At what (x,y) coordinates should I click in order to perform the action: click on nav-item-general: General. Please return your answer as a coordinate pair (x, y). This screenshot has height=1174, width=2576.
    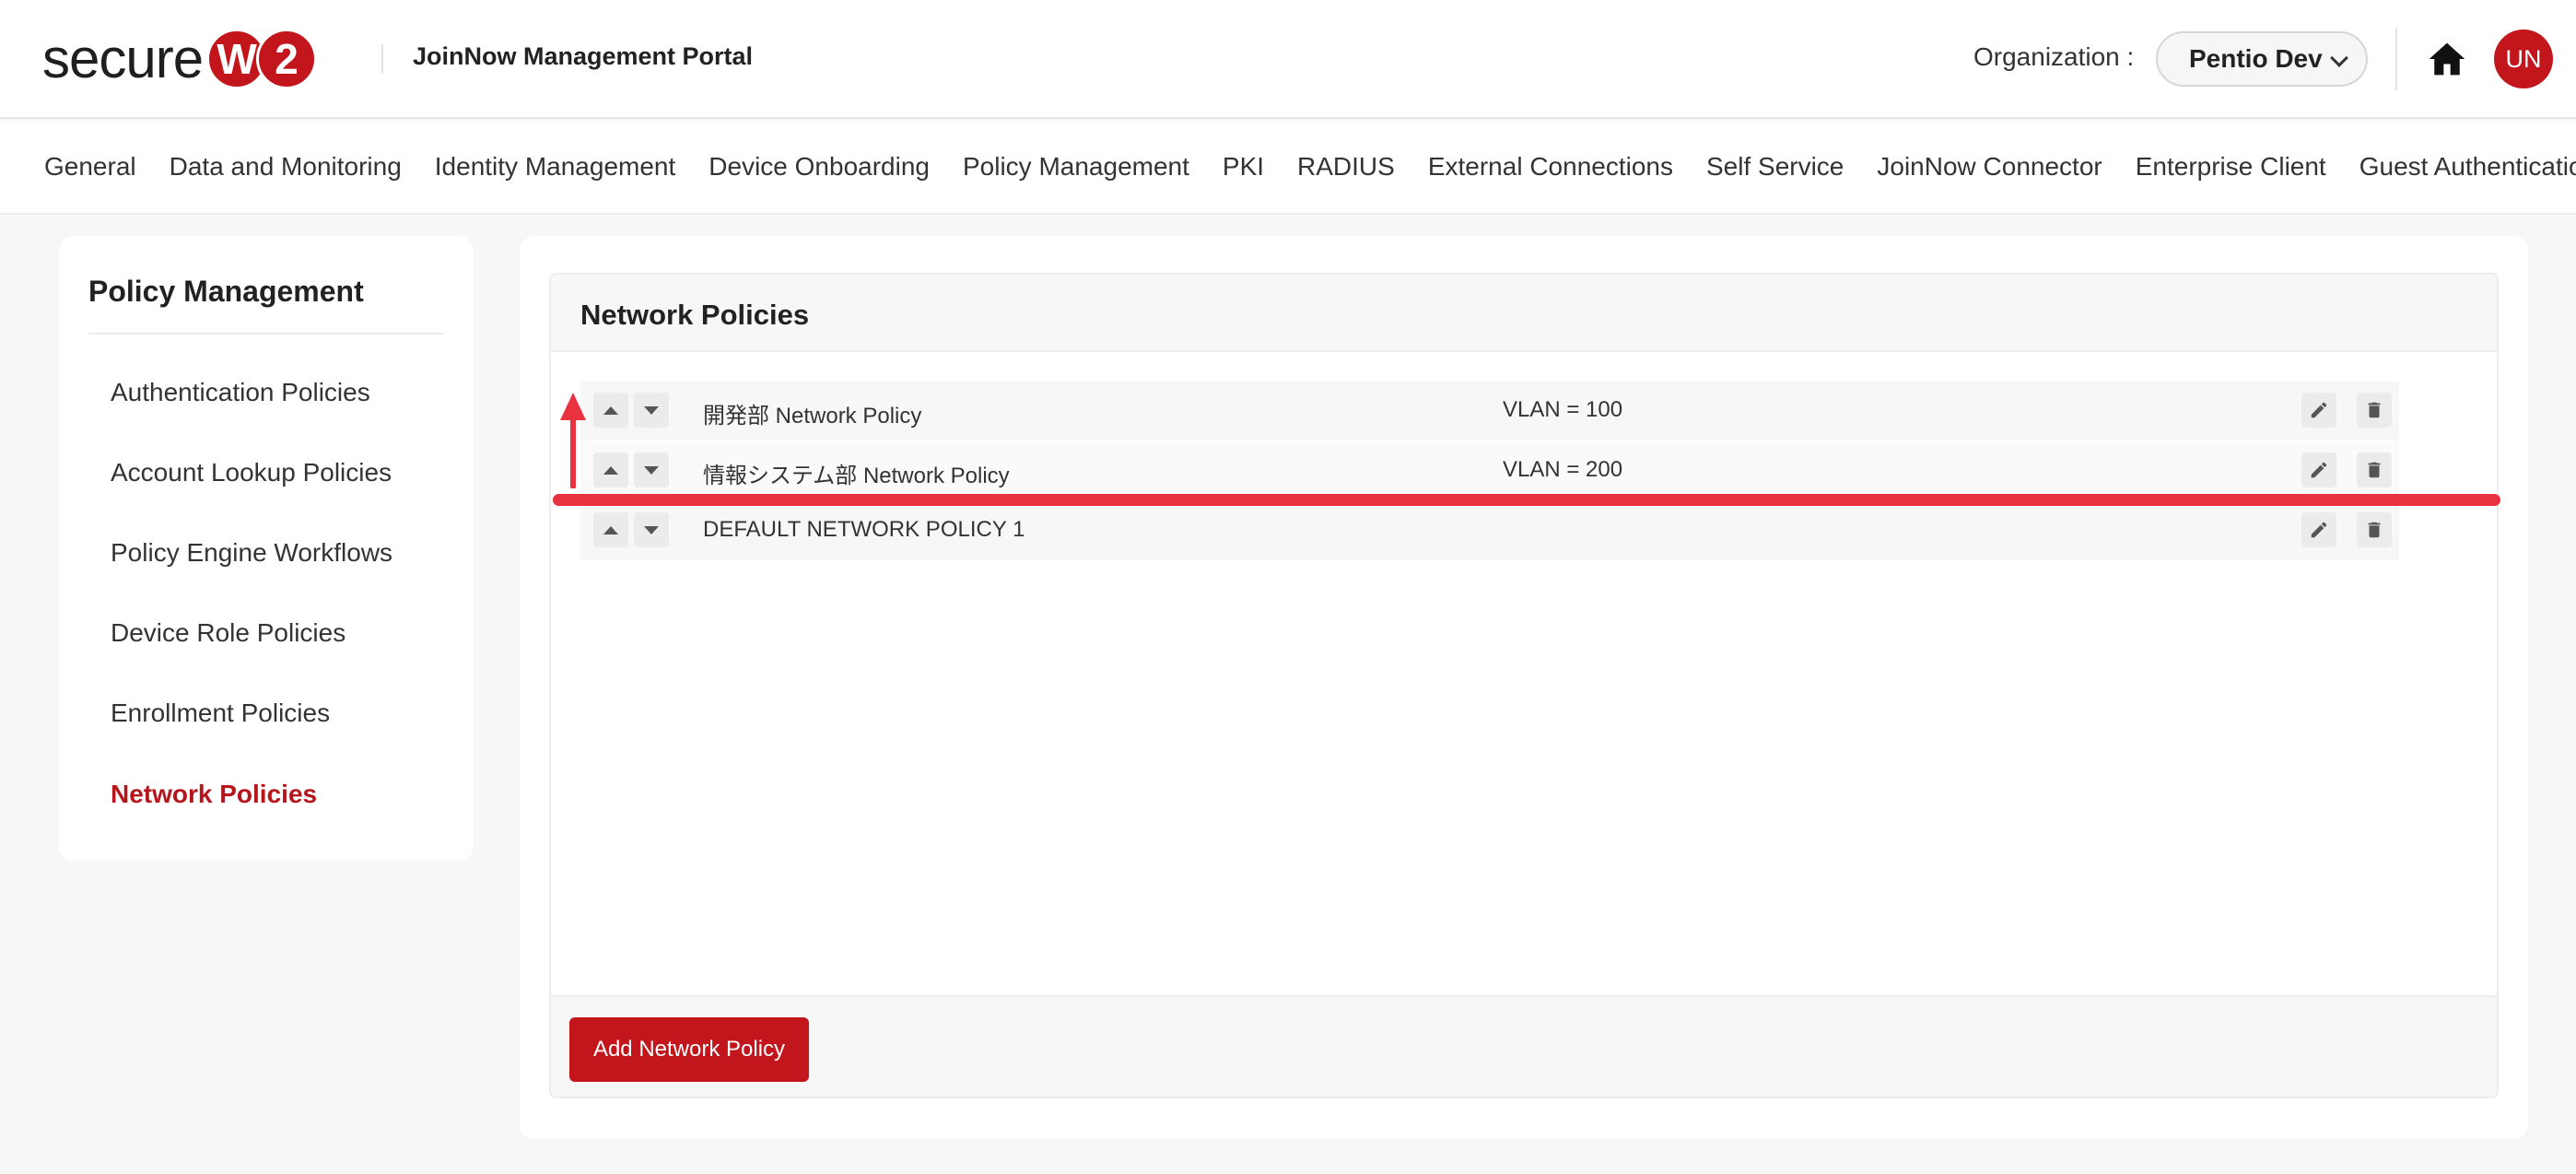
    Looking at the image, I should click on (90, 167).